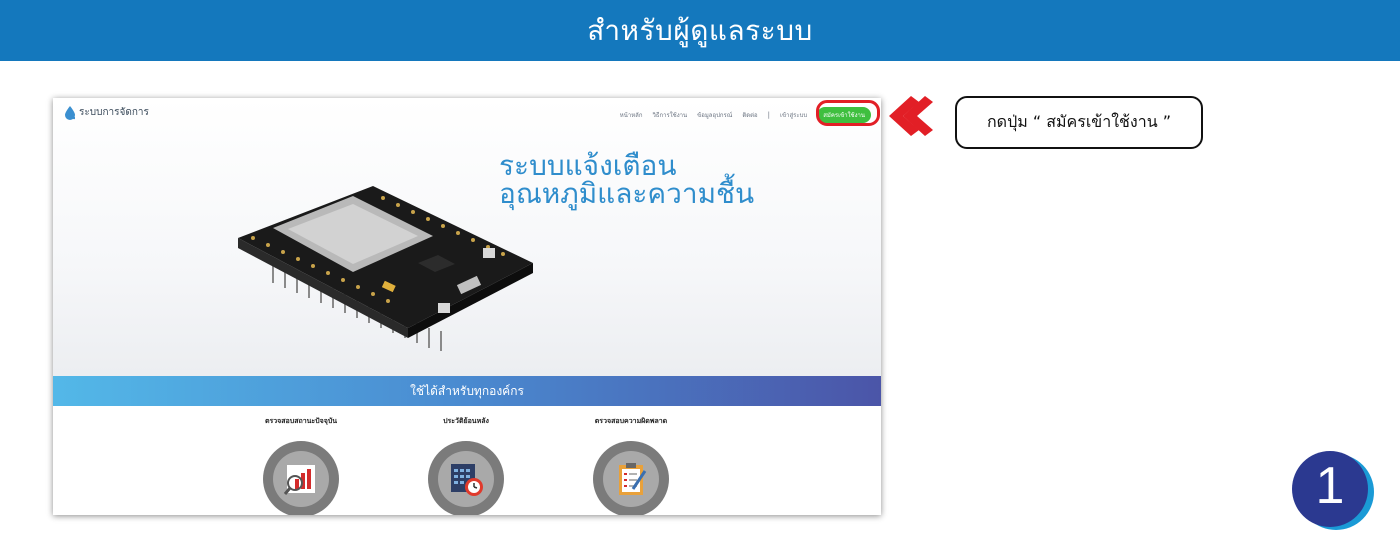 The image size is (1400, 550). I want to click on hero-title-line2: อุณหภูมิและความชื้น, so click(627, 193).